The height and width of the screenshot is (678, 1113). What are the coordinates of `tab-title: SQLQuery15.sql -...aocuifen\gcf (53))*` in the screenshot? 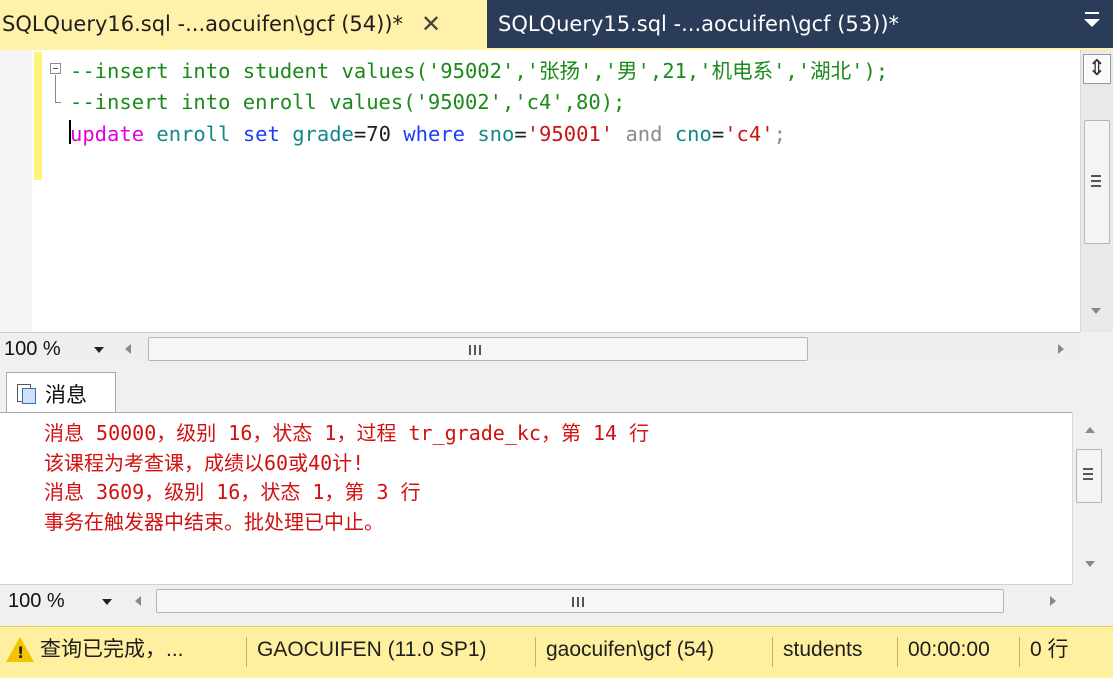 It's located at (699, 24).